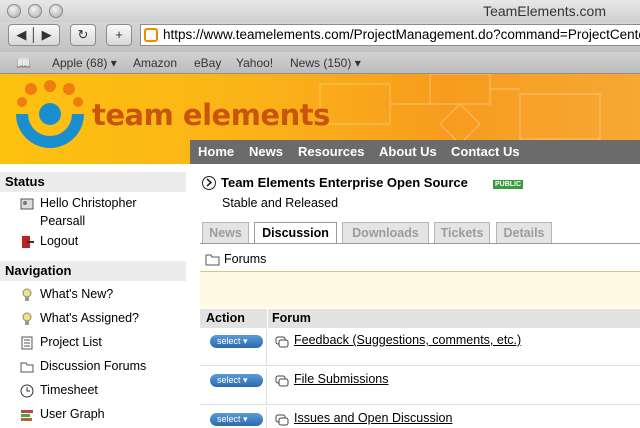 The image size is (640, 428). I want to click on forum-table-header: Action Forum, so click(420, 318).